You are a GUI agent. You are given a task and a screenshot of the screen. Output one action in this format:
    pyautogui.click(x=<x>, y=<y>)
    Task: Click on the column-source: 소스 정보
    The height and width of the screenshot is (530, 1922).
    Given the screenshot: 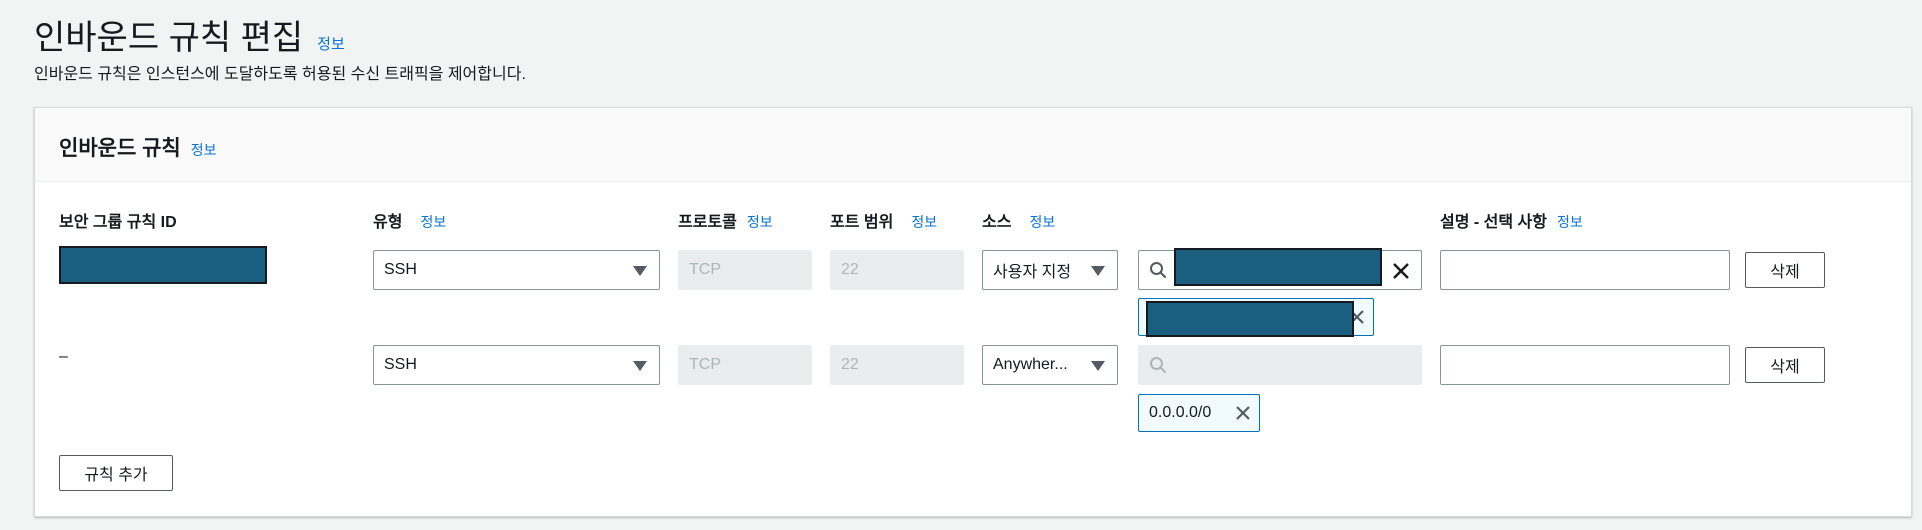 What is the action you would take?
    pyautogui.click(x=1018, y=220)
    